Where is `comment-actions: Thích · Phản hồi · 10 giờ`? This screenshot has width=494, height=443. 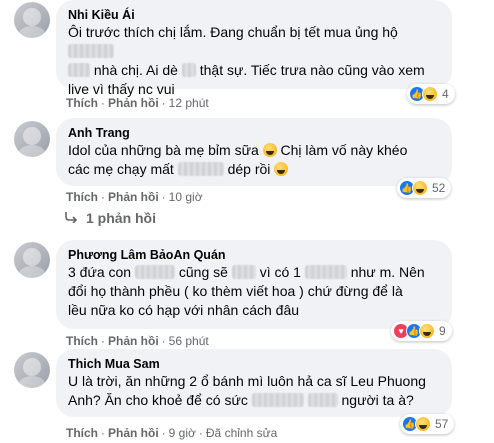
comment-actions: Thích · Phản hồi · 10 giờ is located at coordinates (134, 197).